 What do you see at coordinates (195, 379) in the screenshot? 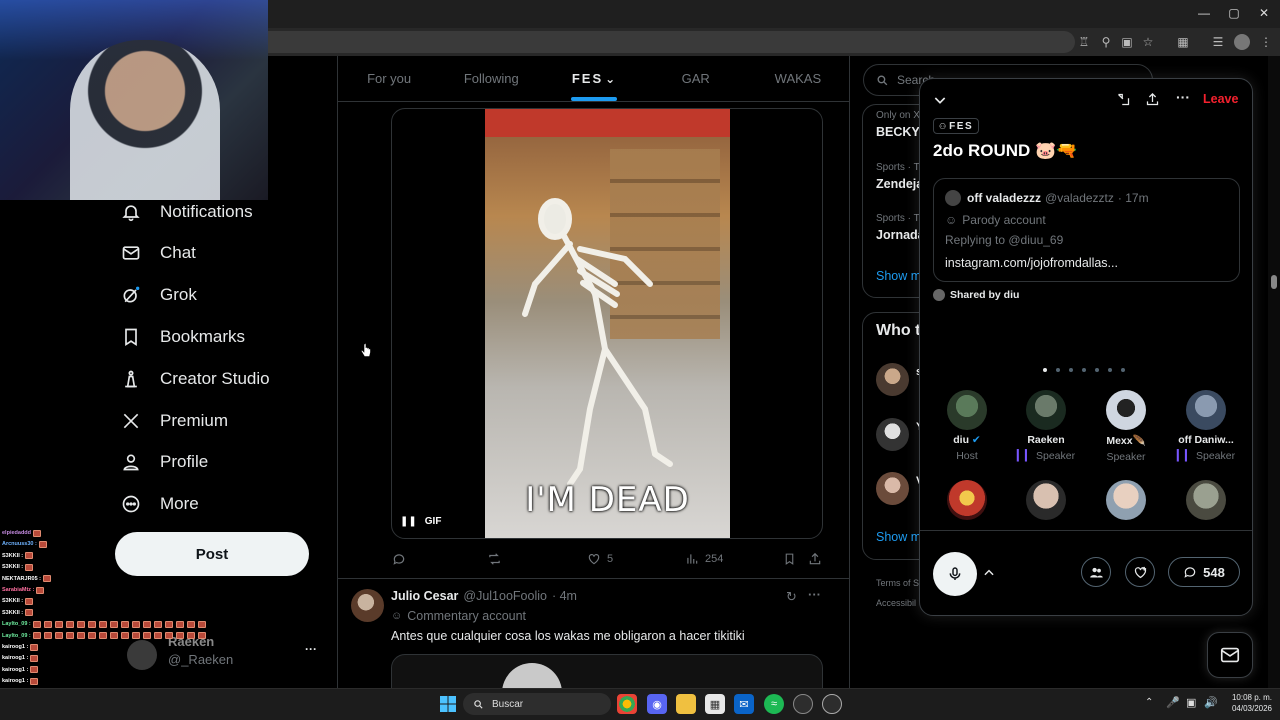
I see `nav-creator-studio: Creator Studio` at bounding box center [195, 379].